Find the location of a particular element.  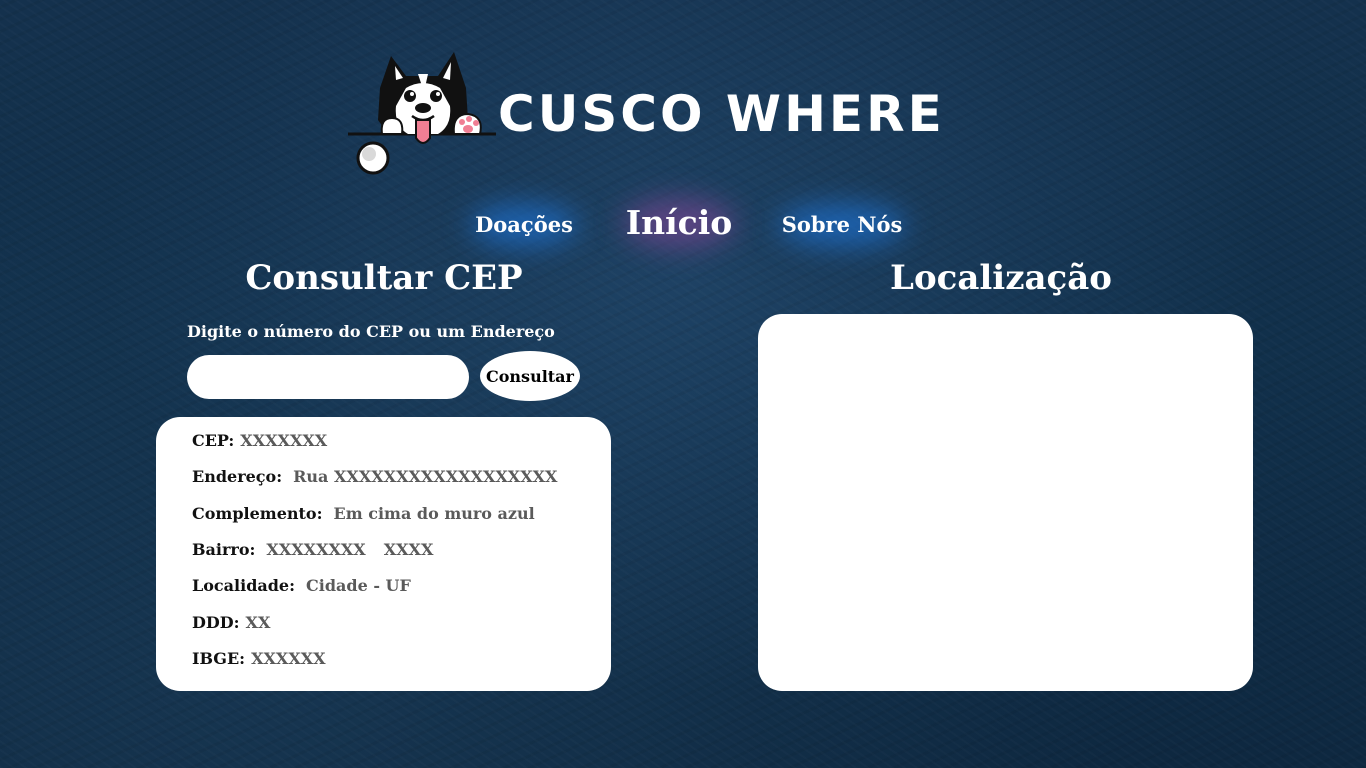

result-row-bairro: Bairro: XXXXXXXX XXXX is located at coordinates (312, 549).